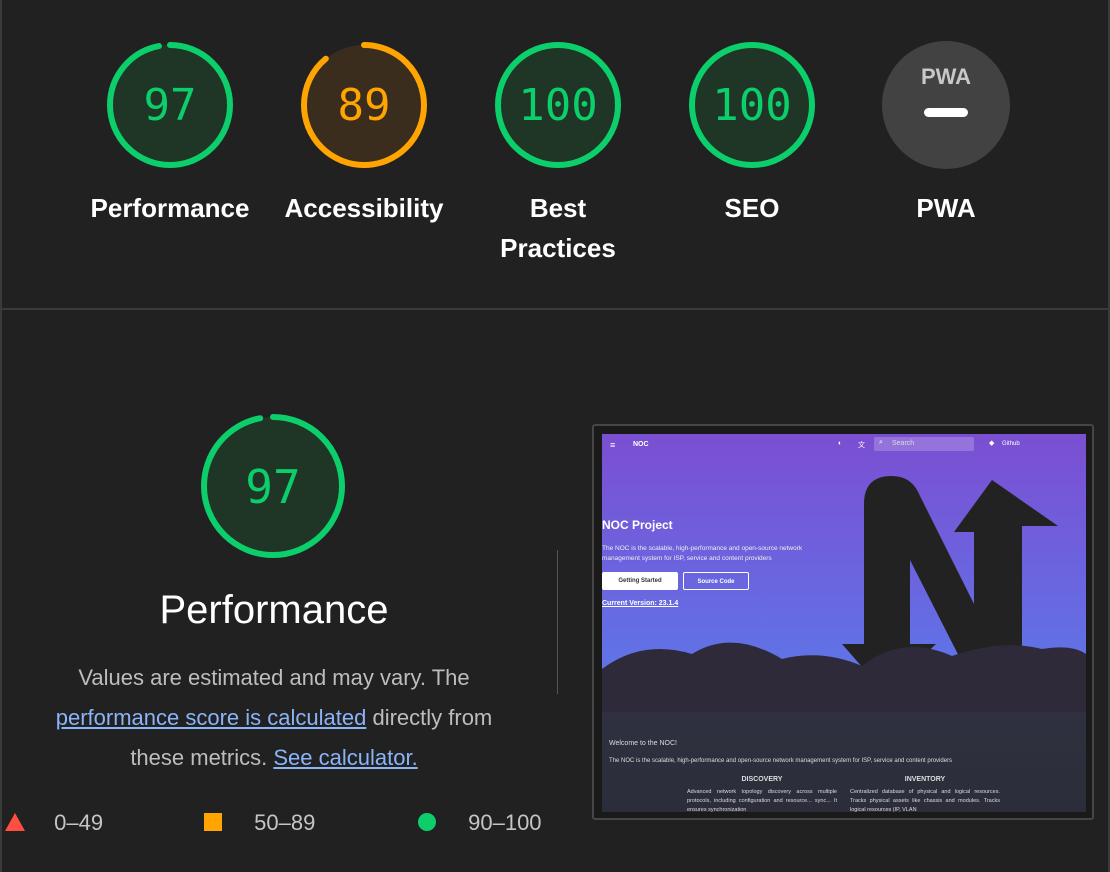  What do you see at coordinates (641, 444) in the screenshot?
I see `thumbnail-brand: NOC` at bounding box center [641, 444].